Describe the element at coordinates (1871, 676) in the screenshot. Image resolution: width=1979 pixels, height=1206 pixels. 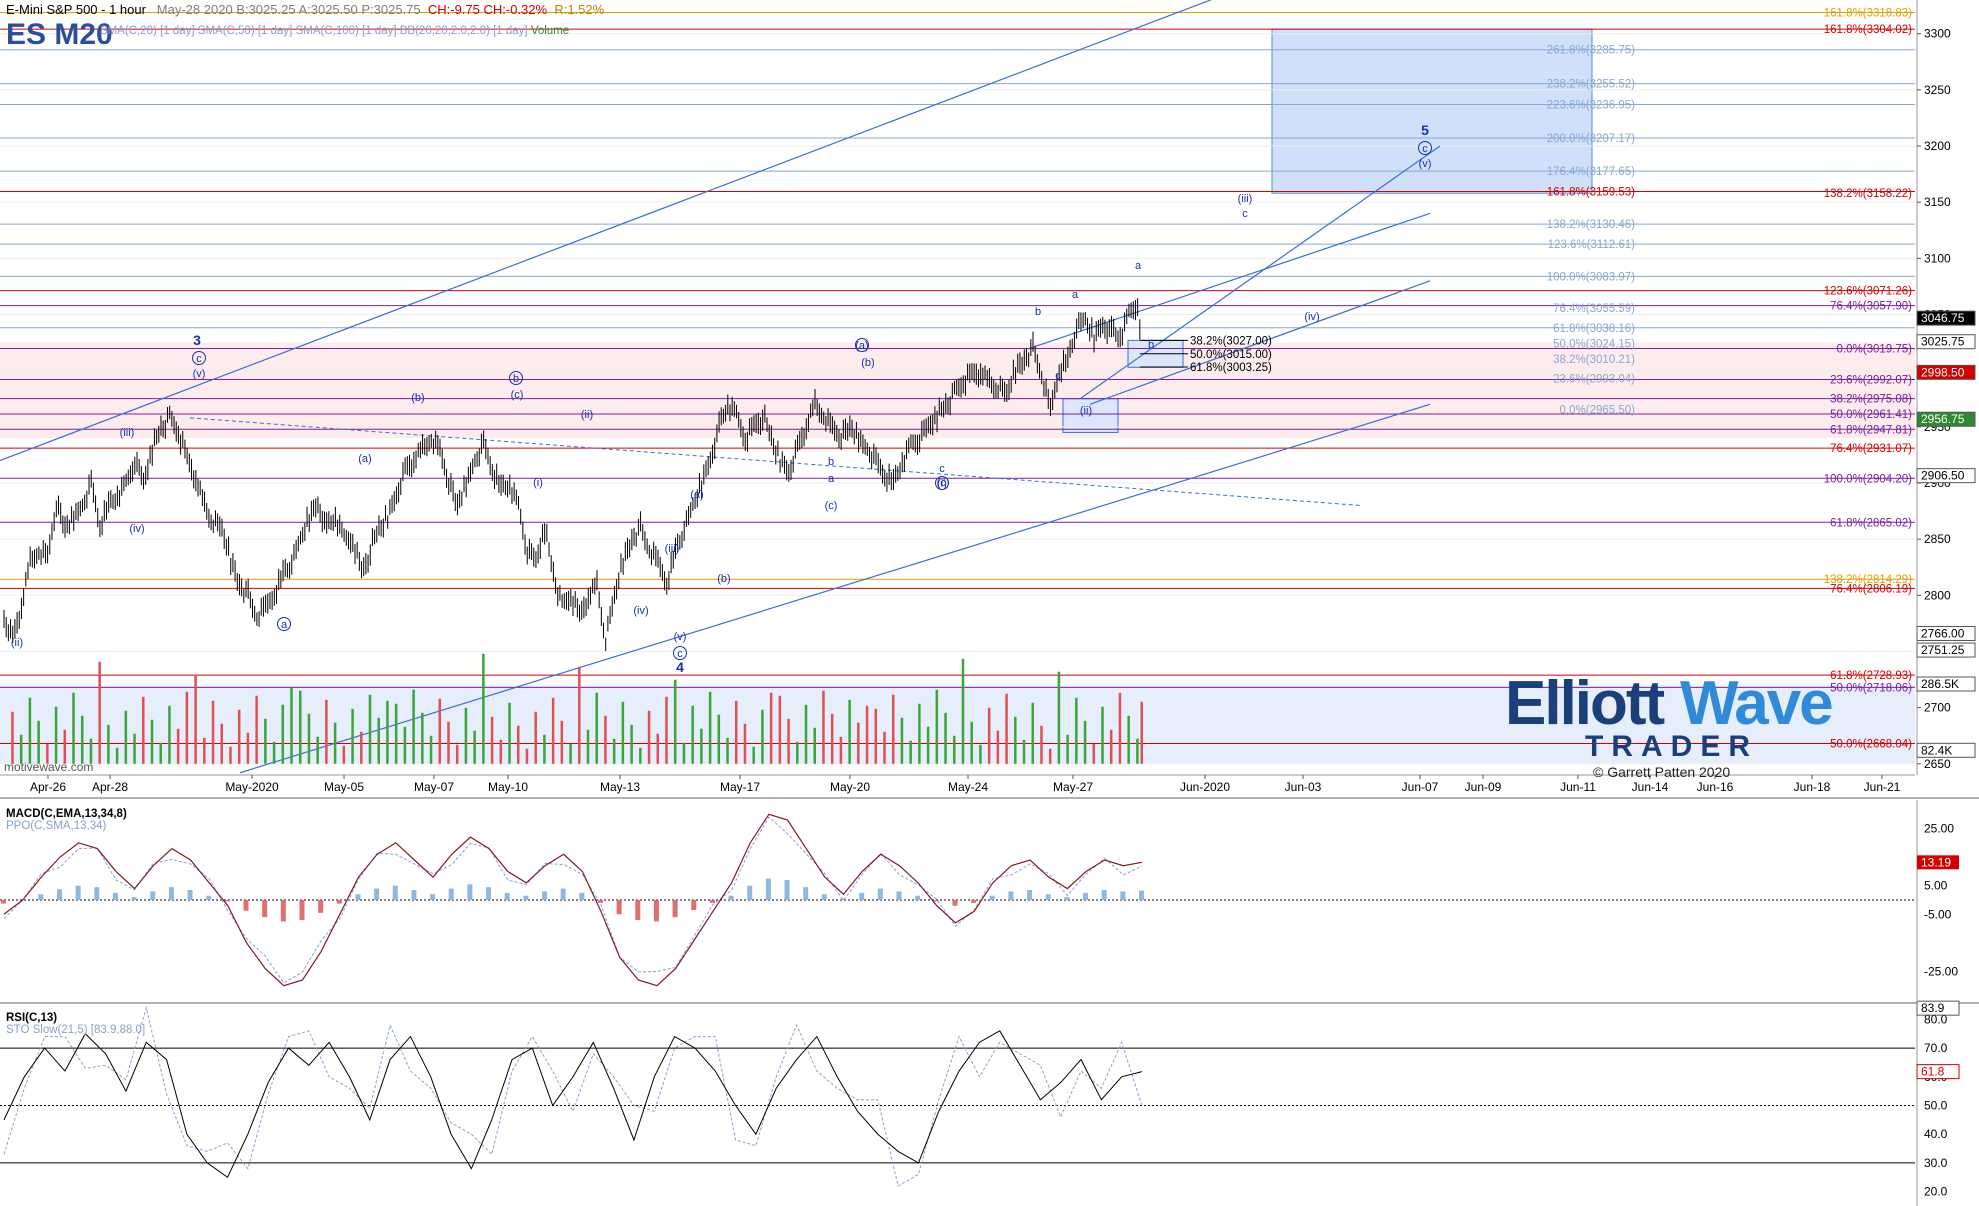
I see `fib-level-label: 61.8%(2728.93)` at that location.